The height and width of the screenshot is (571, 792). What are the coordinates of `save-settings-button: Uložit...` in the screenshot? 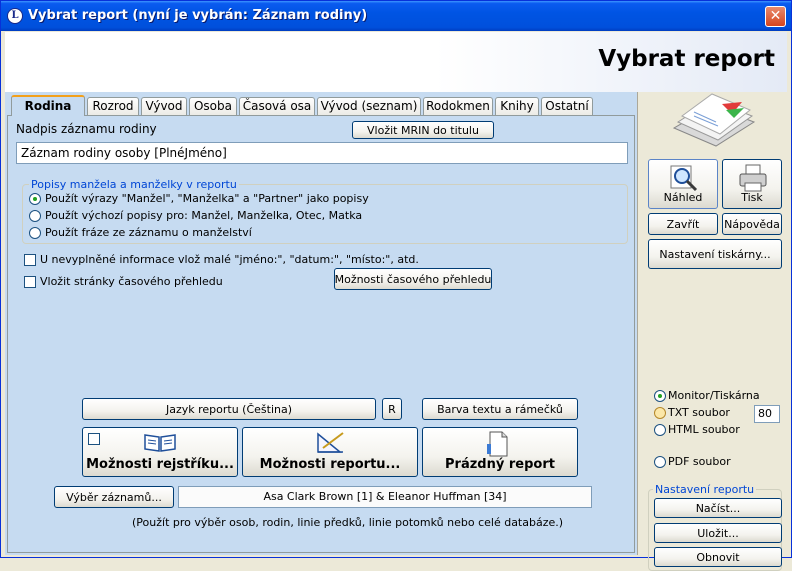 It's located at (718, 533).